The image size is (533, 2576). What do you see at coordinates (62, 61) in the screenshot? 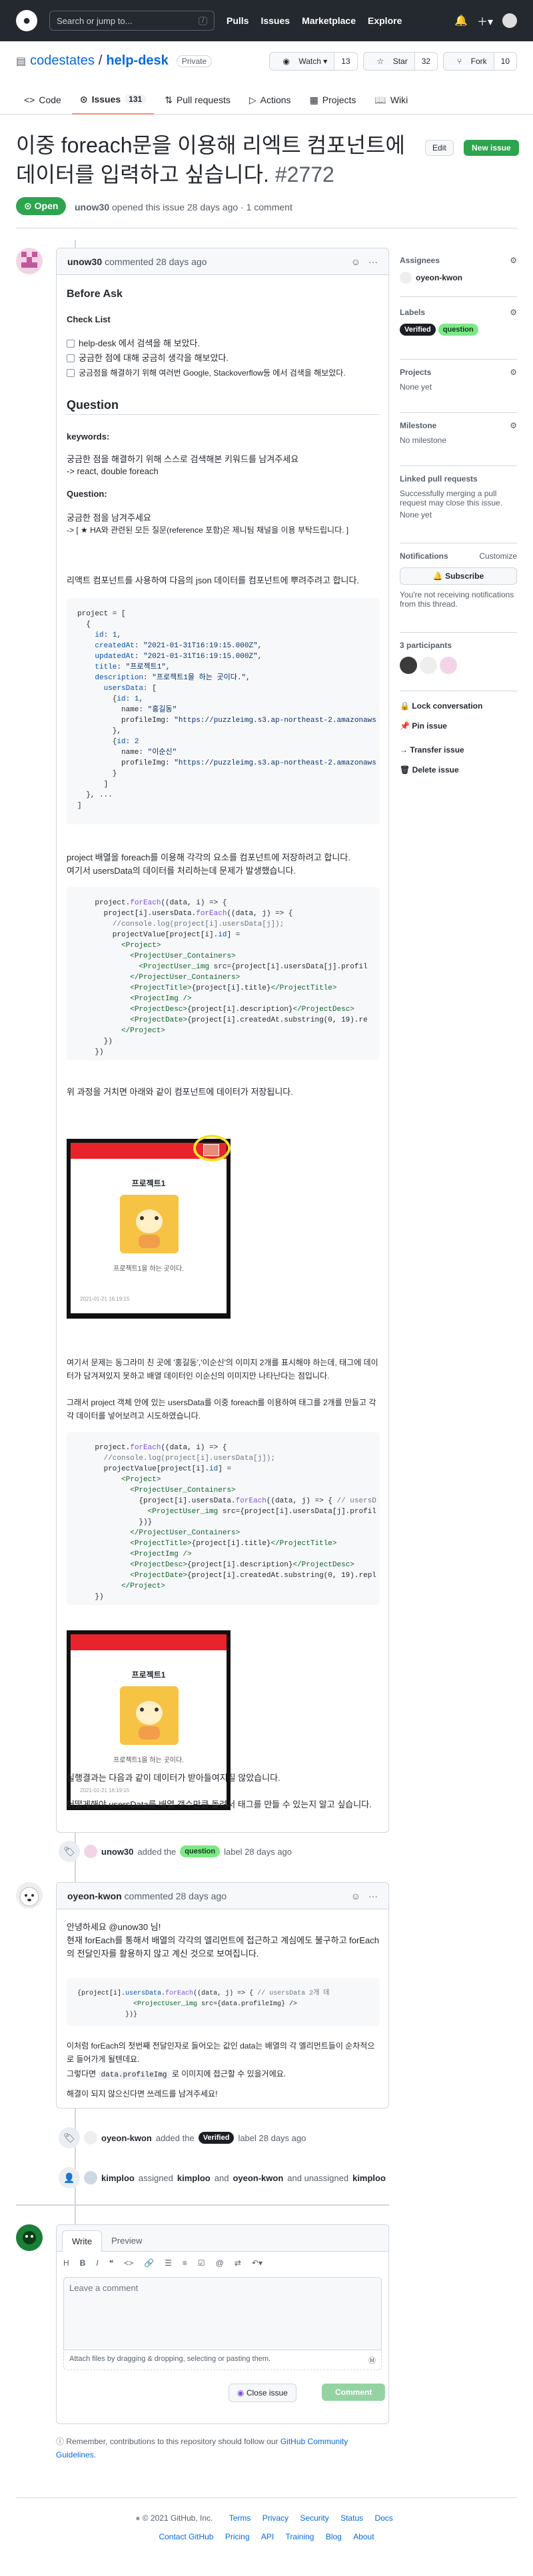
I see `repo-owner-link: codestates` at bounding box center [62, 61].